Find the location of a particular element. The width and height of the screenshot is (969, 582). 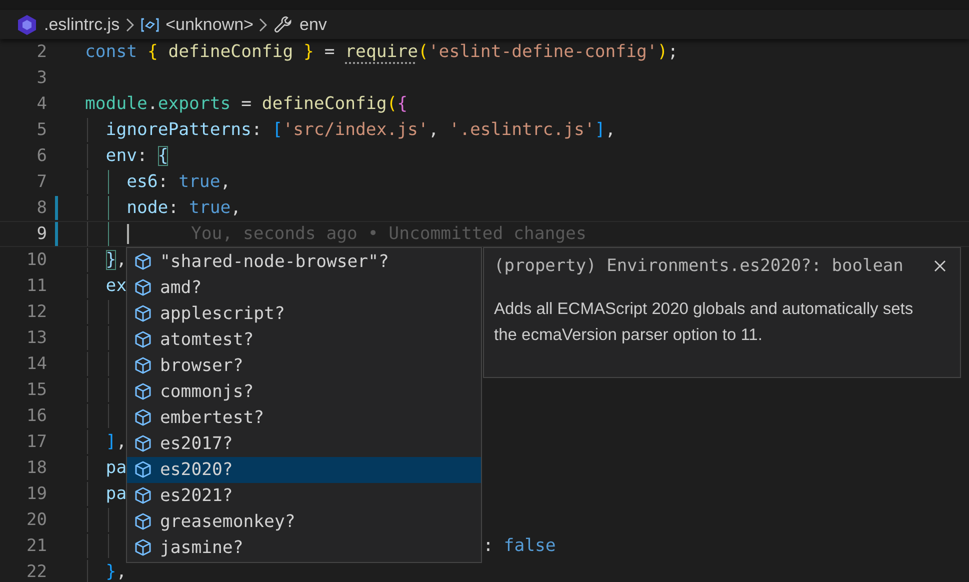

close-icon is located at coordinates (940, 266).